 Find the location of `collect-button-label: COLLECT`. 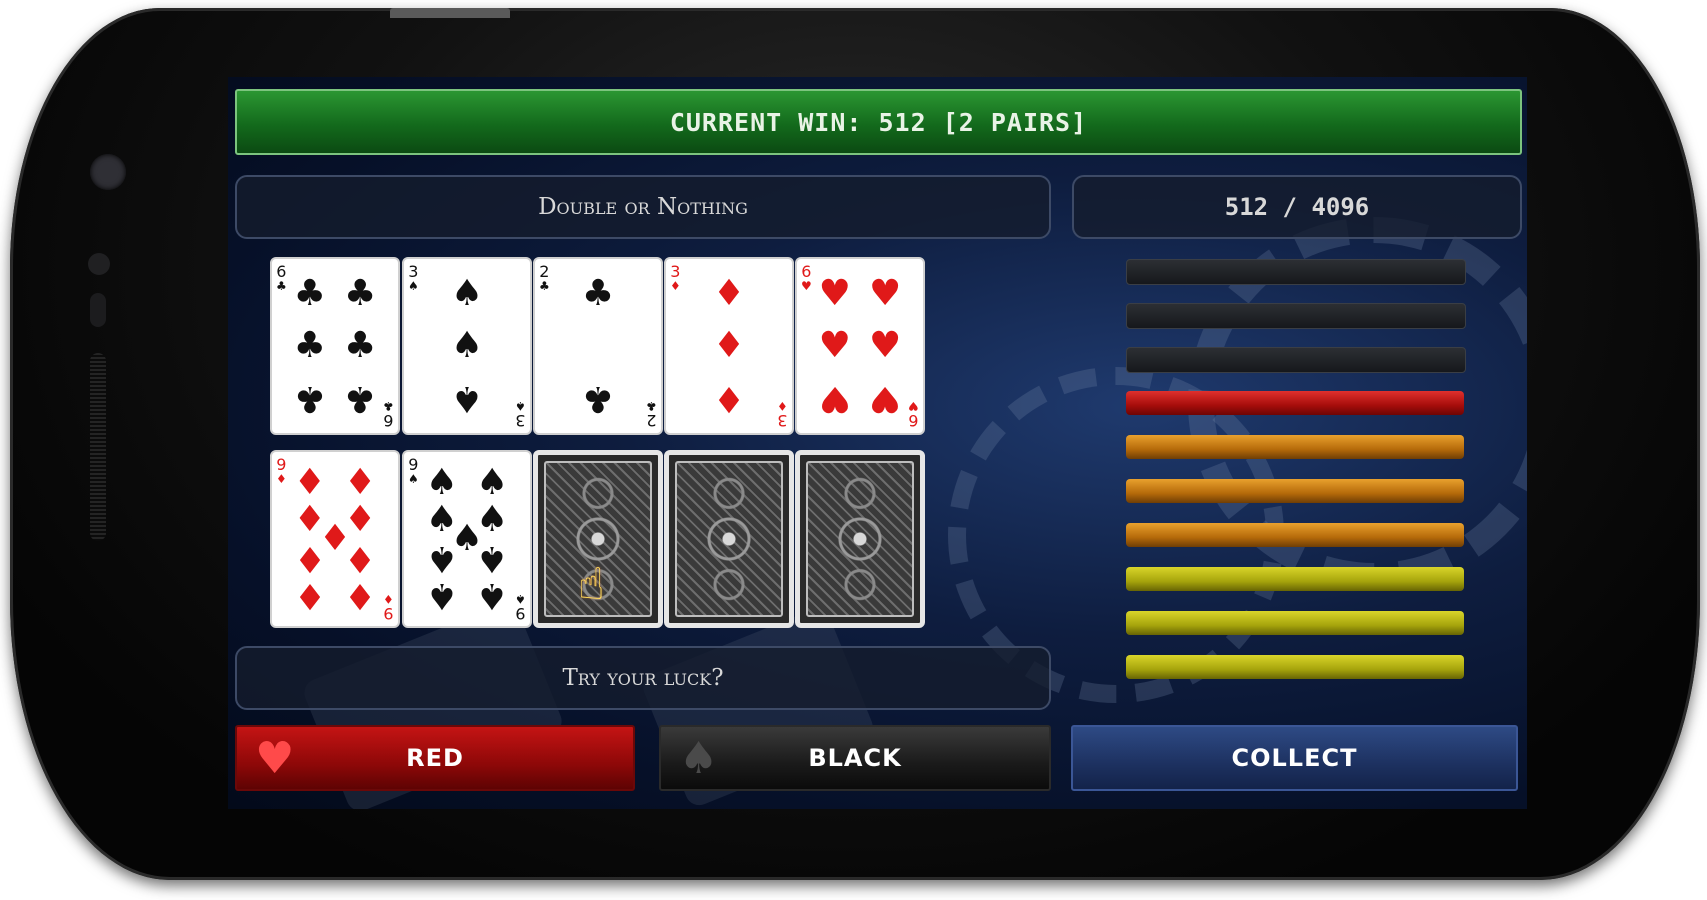

collect-button-label: COLLECT is located at coordinates (1294, 758).